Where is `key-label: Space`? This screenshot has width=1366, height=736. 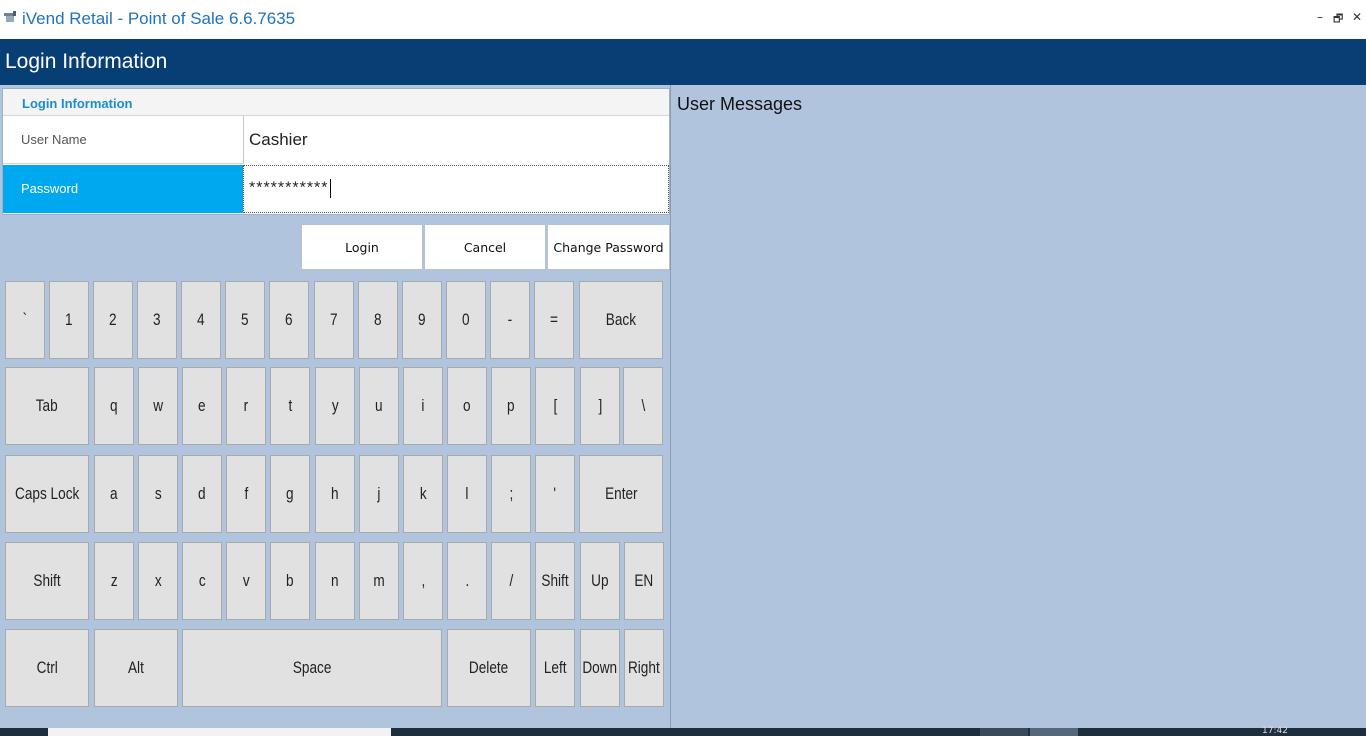 key-label: Space is located at coordinates (312, 667).